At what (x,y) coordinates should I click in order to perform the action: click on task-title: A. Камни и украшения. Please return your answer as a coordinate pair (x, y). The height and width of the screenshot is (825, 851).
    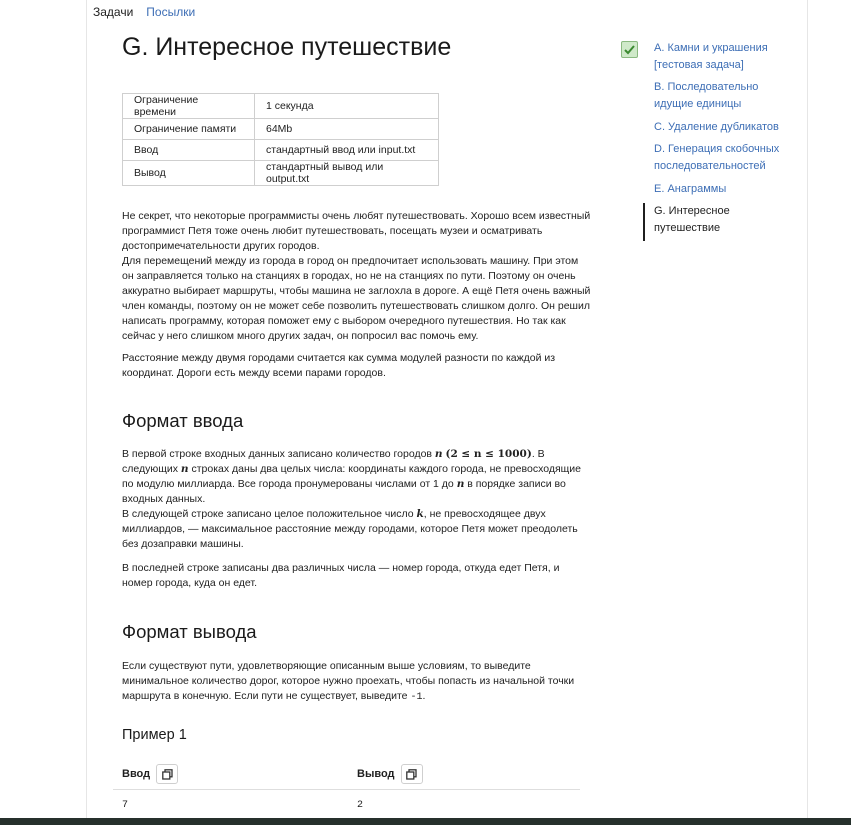
    Looking at the image, I should click on (711, 48).